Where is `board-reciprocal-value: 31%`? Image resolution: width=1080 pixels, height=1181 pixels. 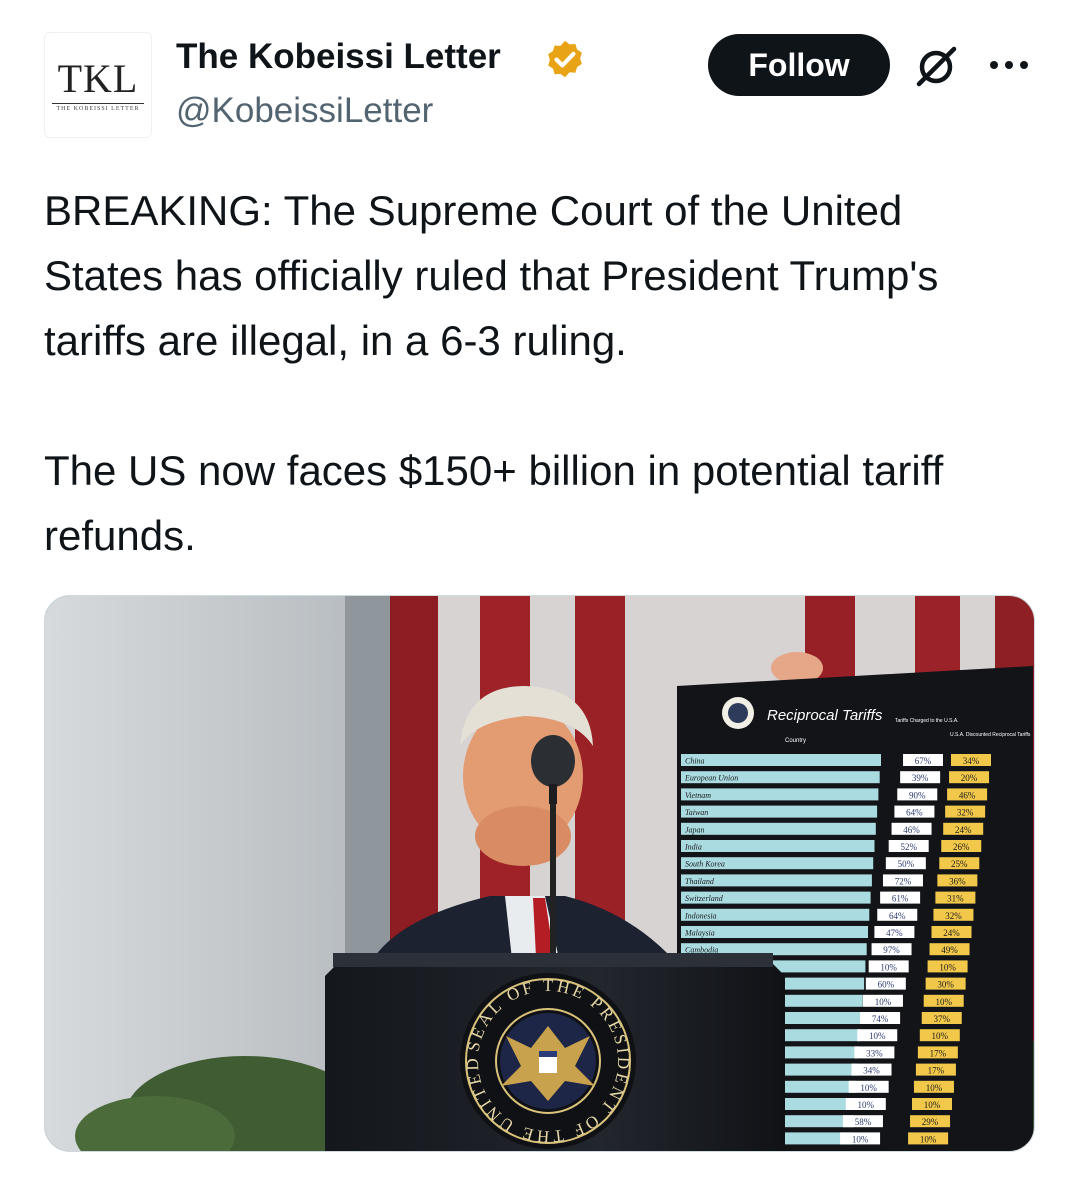 board-reciprocal-value: 31% is located at coordinates (955, 899).